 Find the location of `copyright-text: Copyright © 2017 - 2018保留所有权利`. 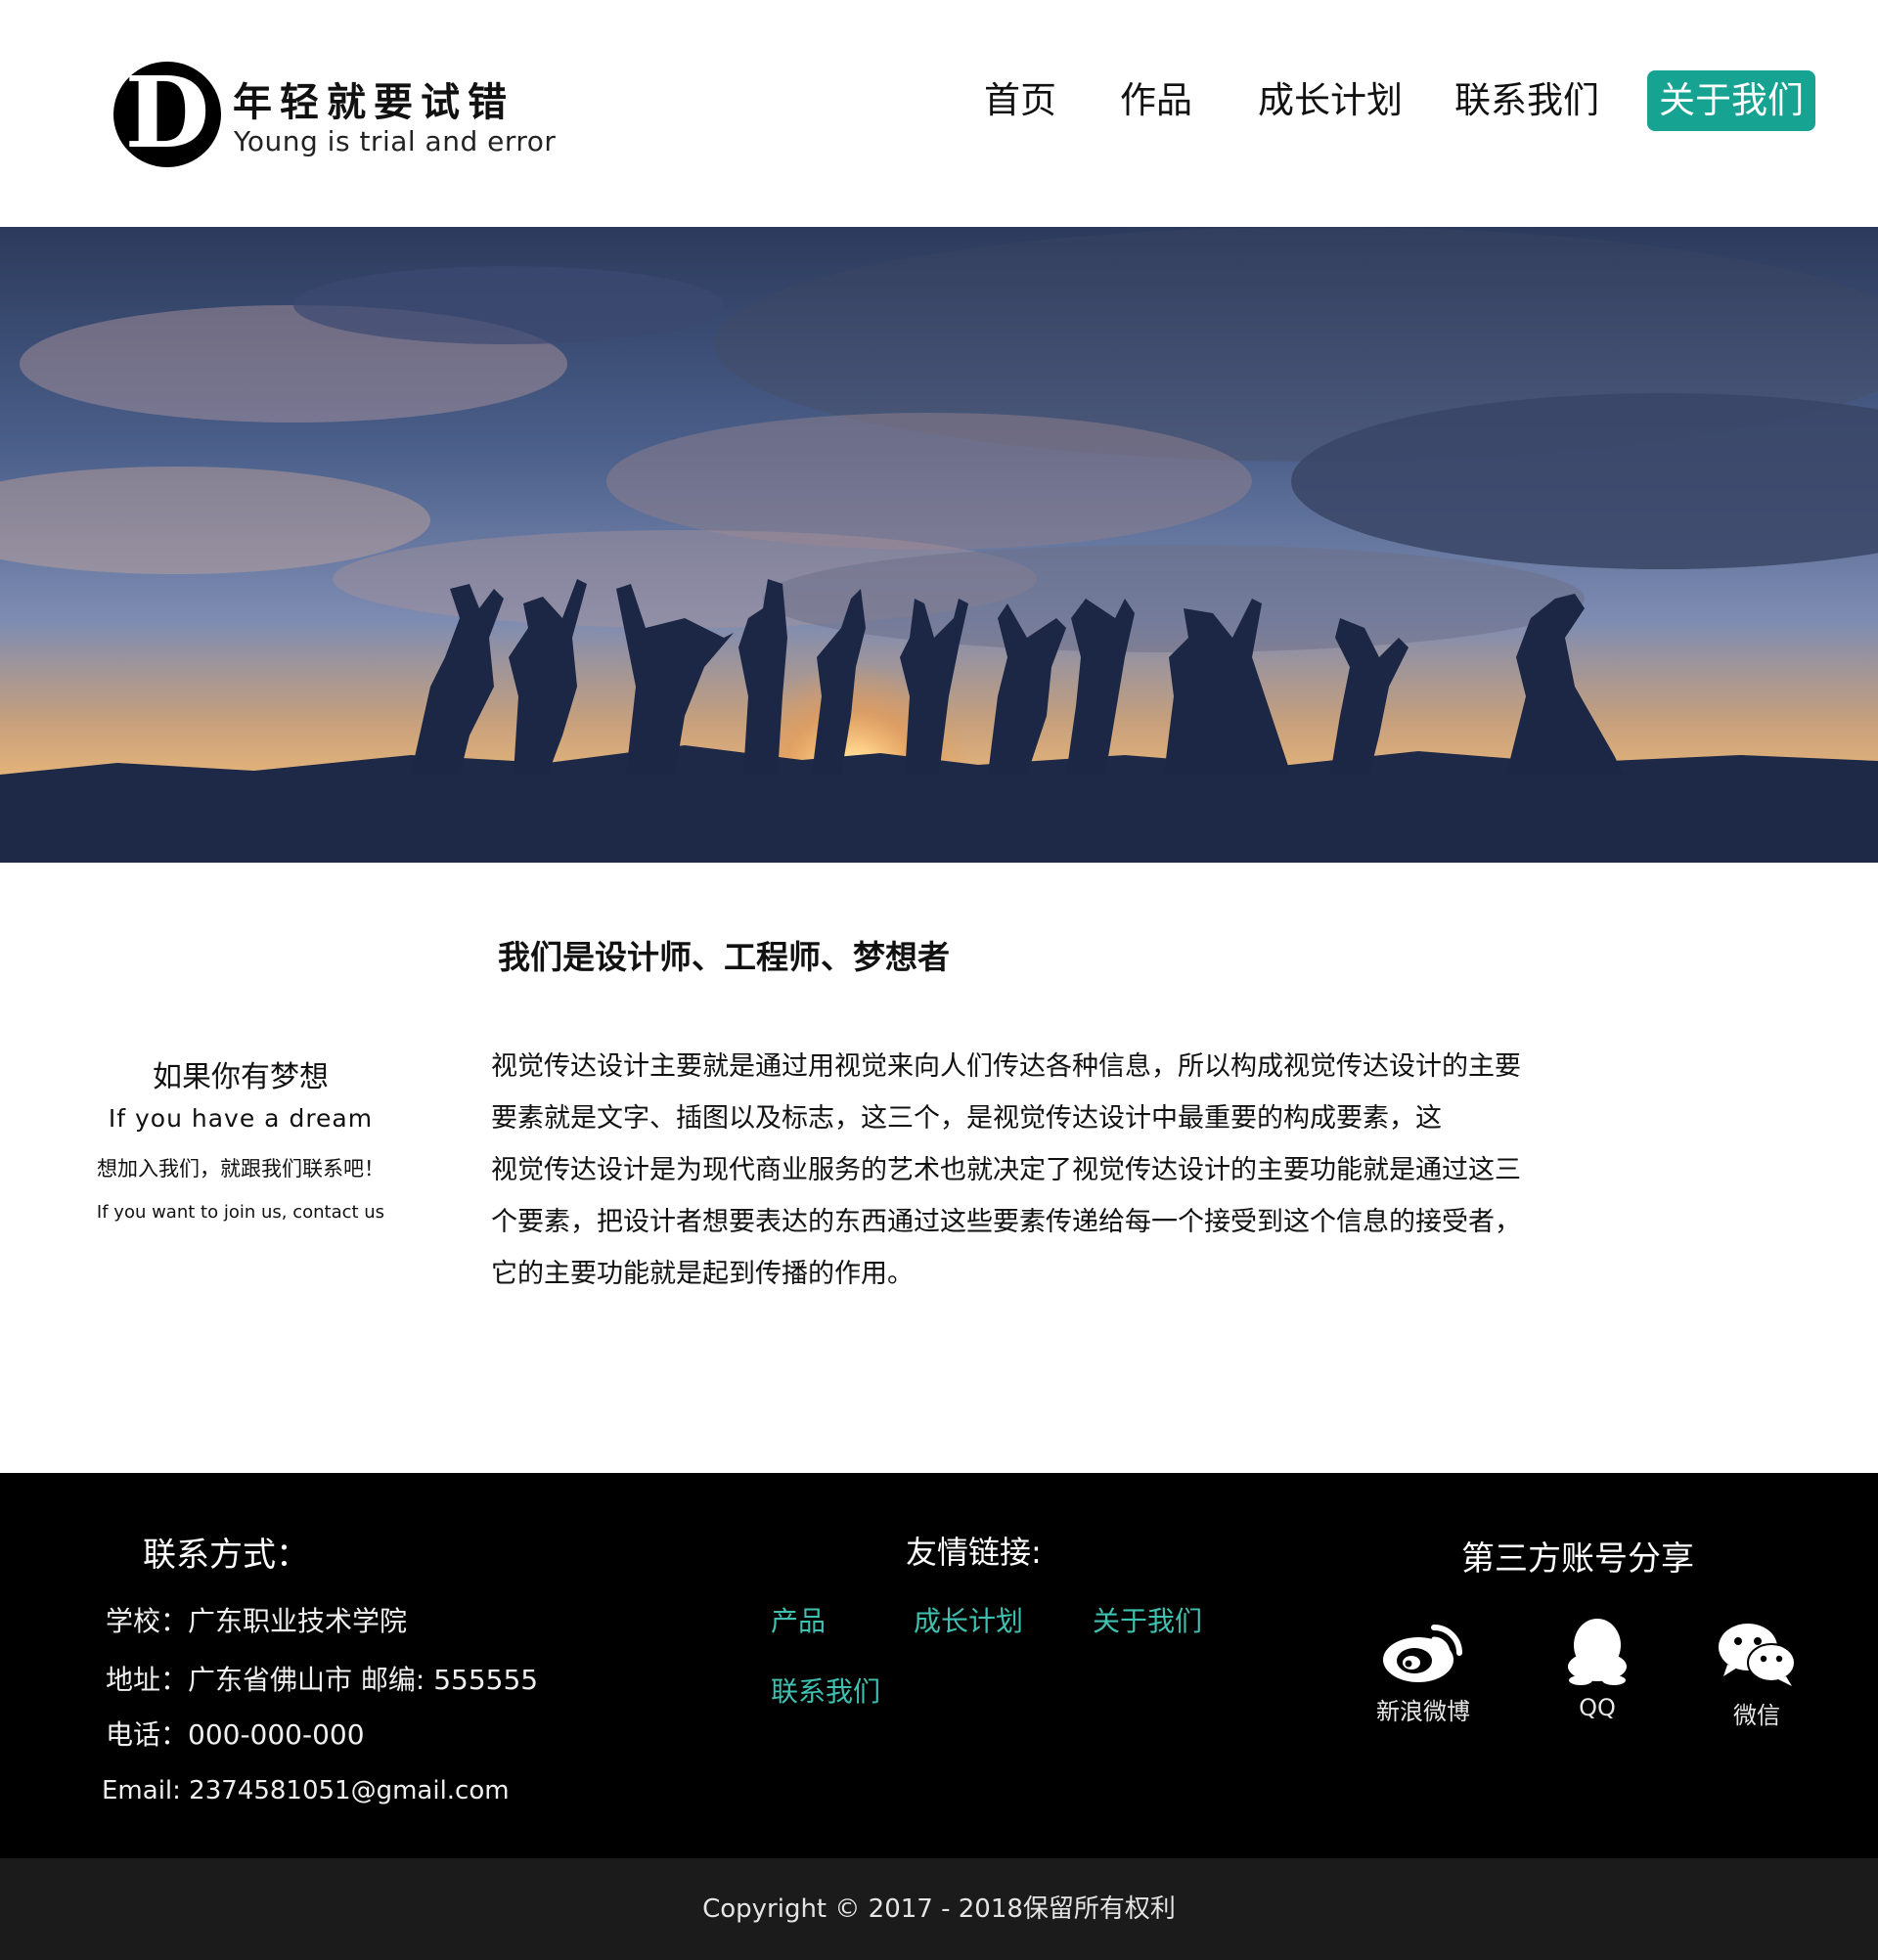

copyright-text: Copyright © 2017 - 2018保留所有权利 is located at coordinates (939, 1909).